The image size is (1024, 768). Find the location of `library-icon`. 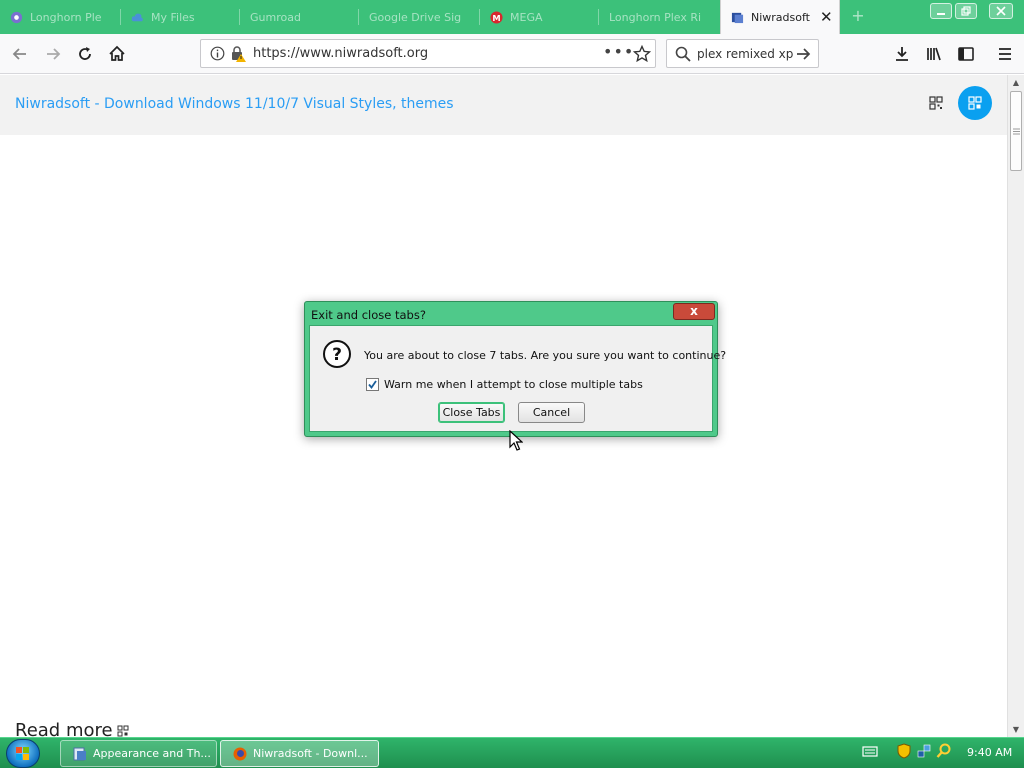

library-icon is located at coordinates (934, 54).